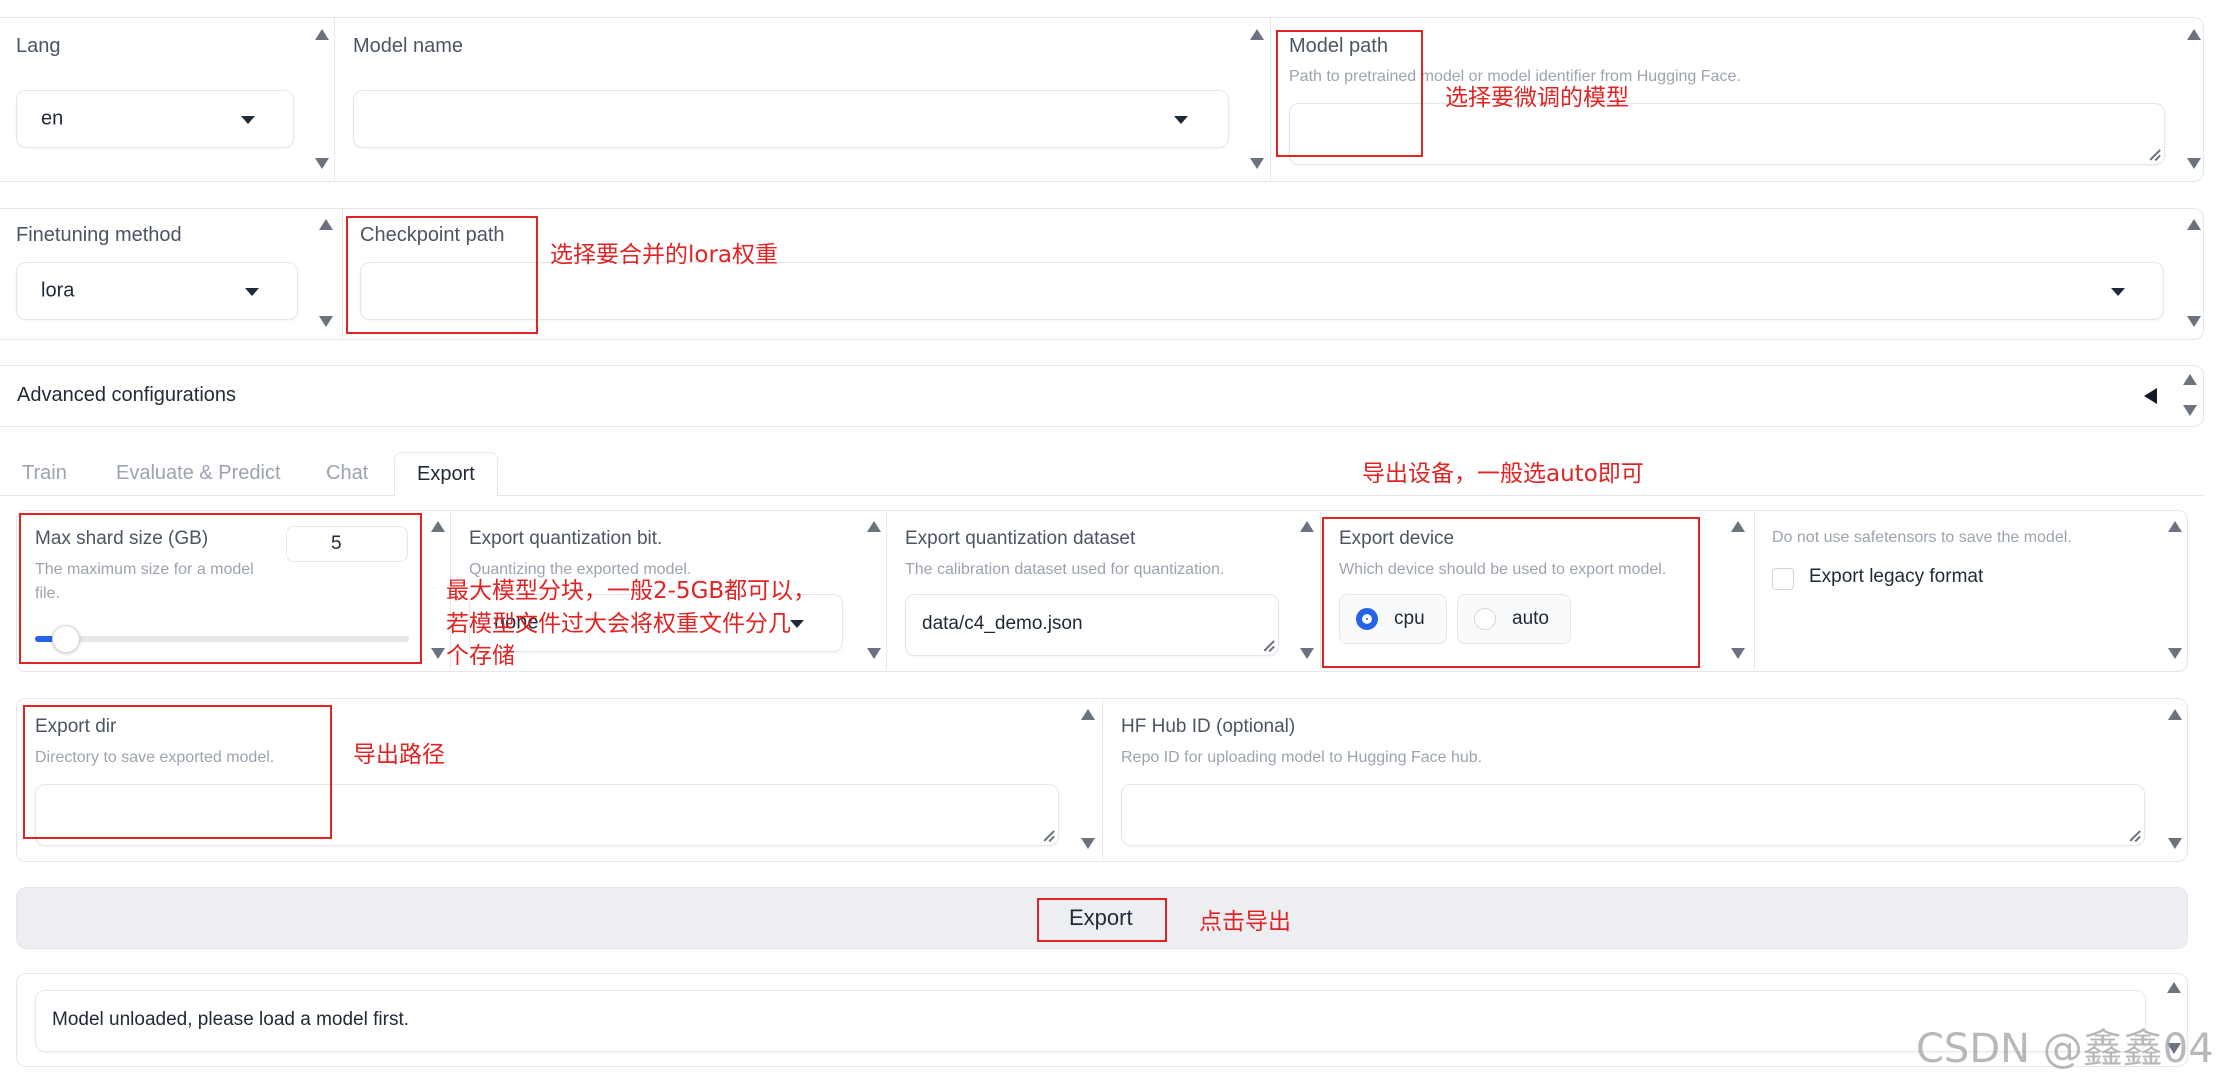 This screenshot has width=2220, height=1074. I want to click on finetuning-group: Finetuning method lora, so click(171, 274).